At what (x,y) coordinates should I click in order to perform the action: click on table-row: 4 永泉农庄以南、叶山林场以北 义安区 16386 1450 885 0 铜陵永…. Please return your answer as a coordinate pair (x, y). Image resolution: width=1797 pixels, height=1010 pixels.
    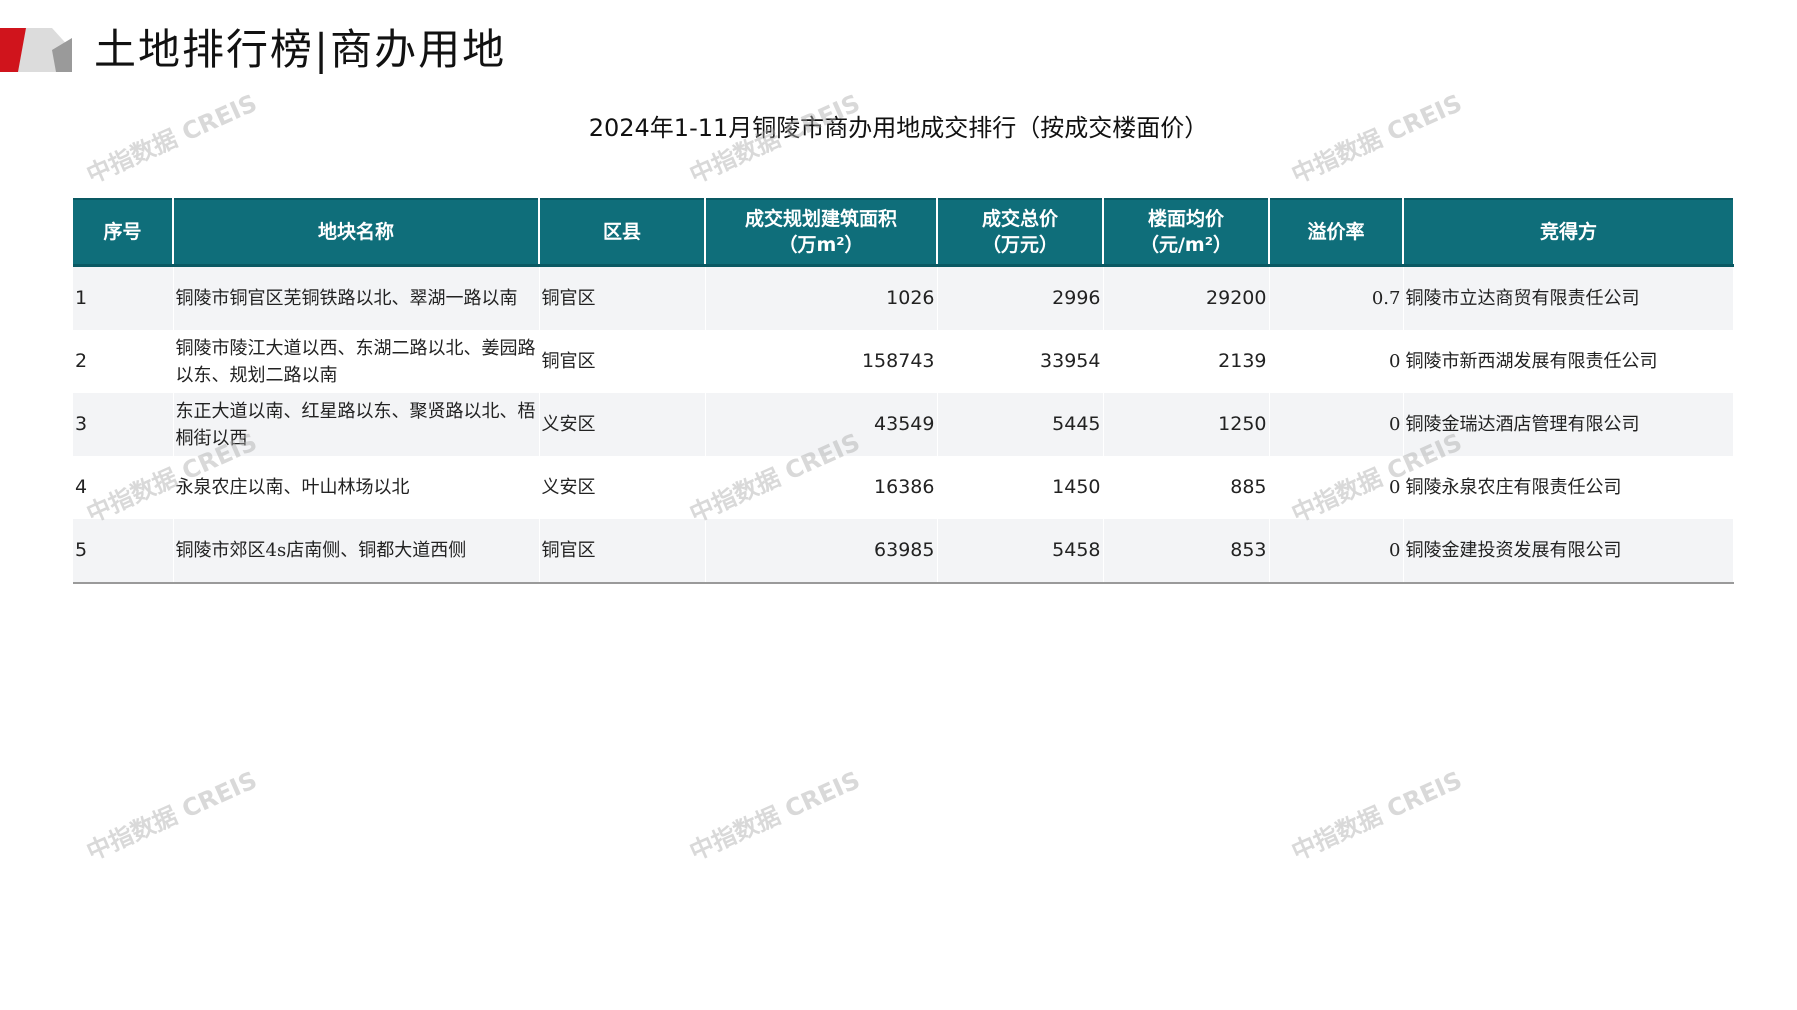
    Looking at the image, I should click on (903, 487).